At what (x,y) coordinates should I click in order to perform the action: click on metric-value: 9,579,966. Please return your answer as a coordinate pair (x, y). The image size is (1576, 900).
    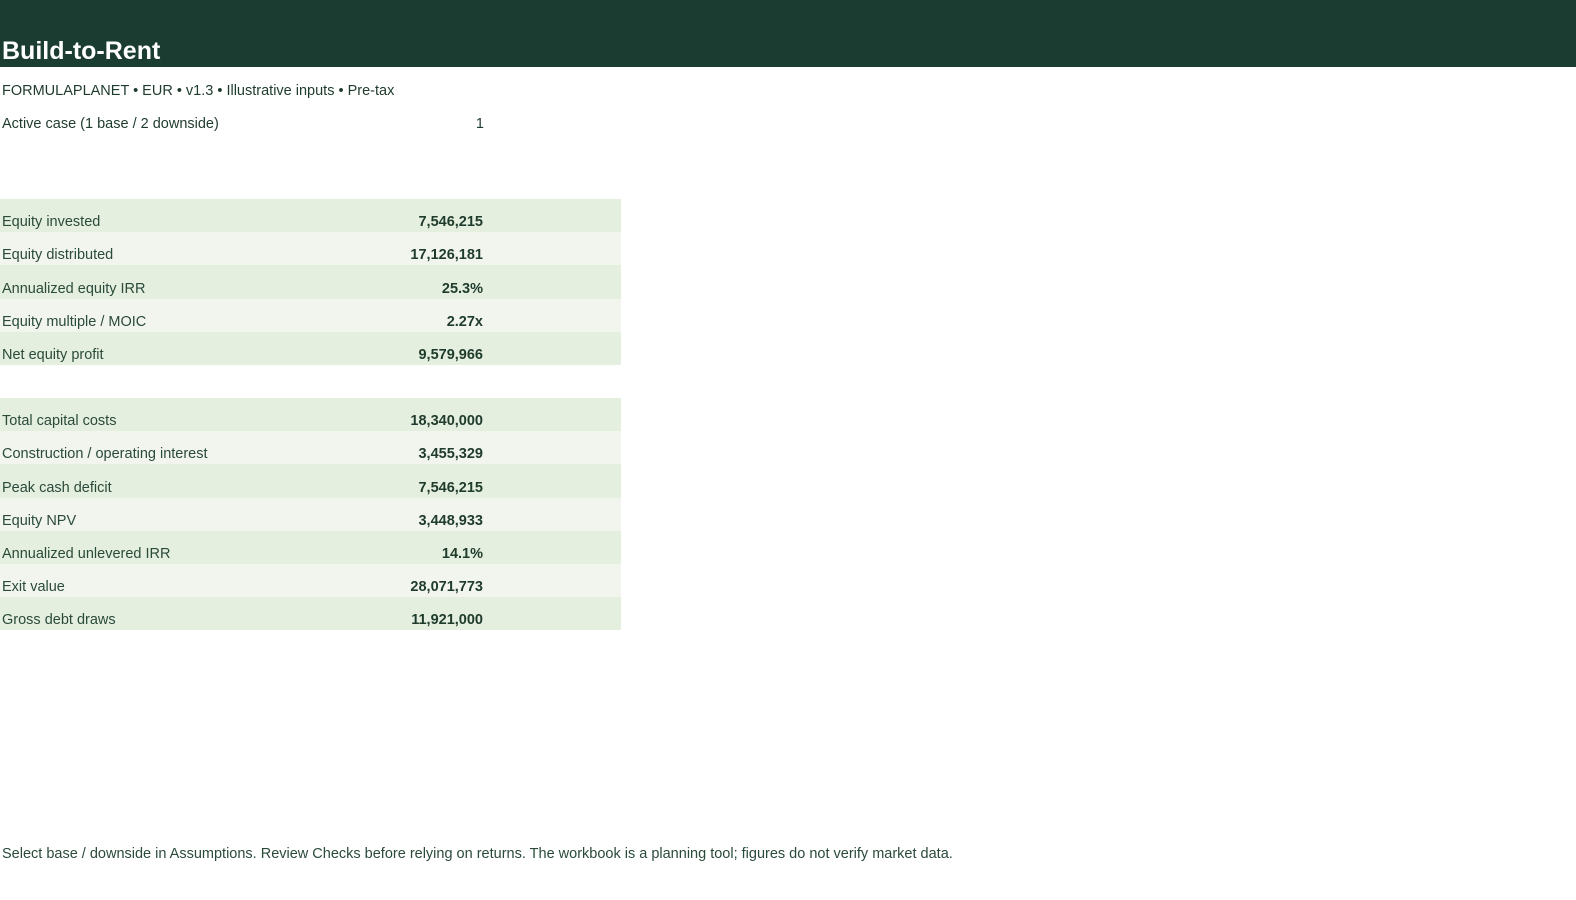
    Looking at the image, I should click on (450, 354).